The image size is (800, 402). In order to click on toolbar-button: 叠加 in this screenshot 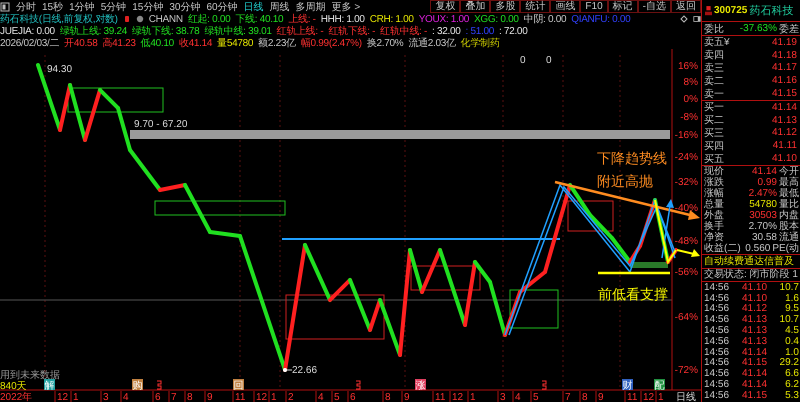, I will do `click(475, 6)`.